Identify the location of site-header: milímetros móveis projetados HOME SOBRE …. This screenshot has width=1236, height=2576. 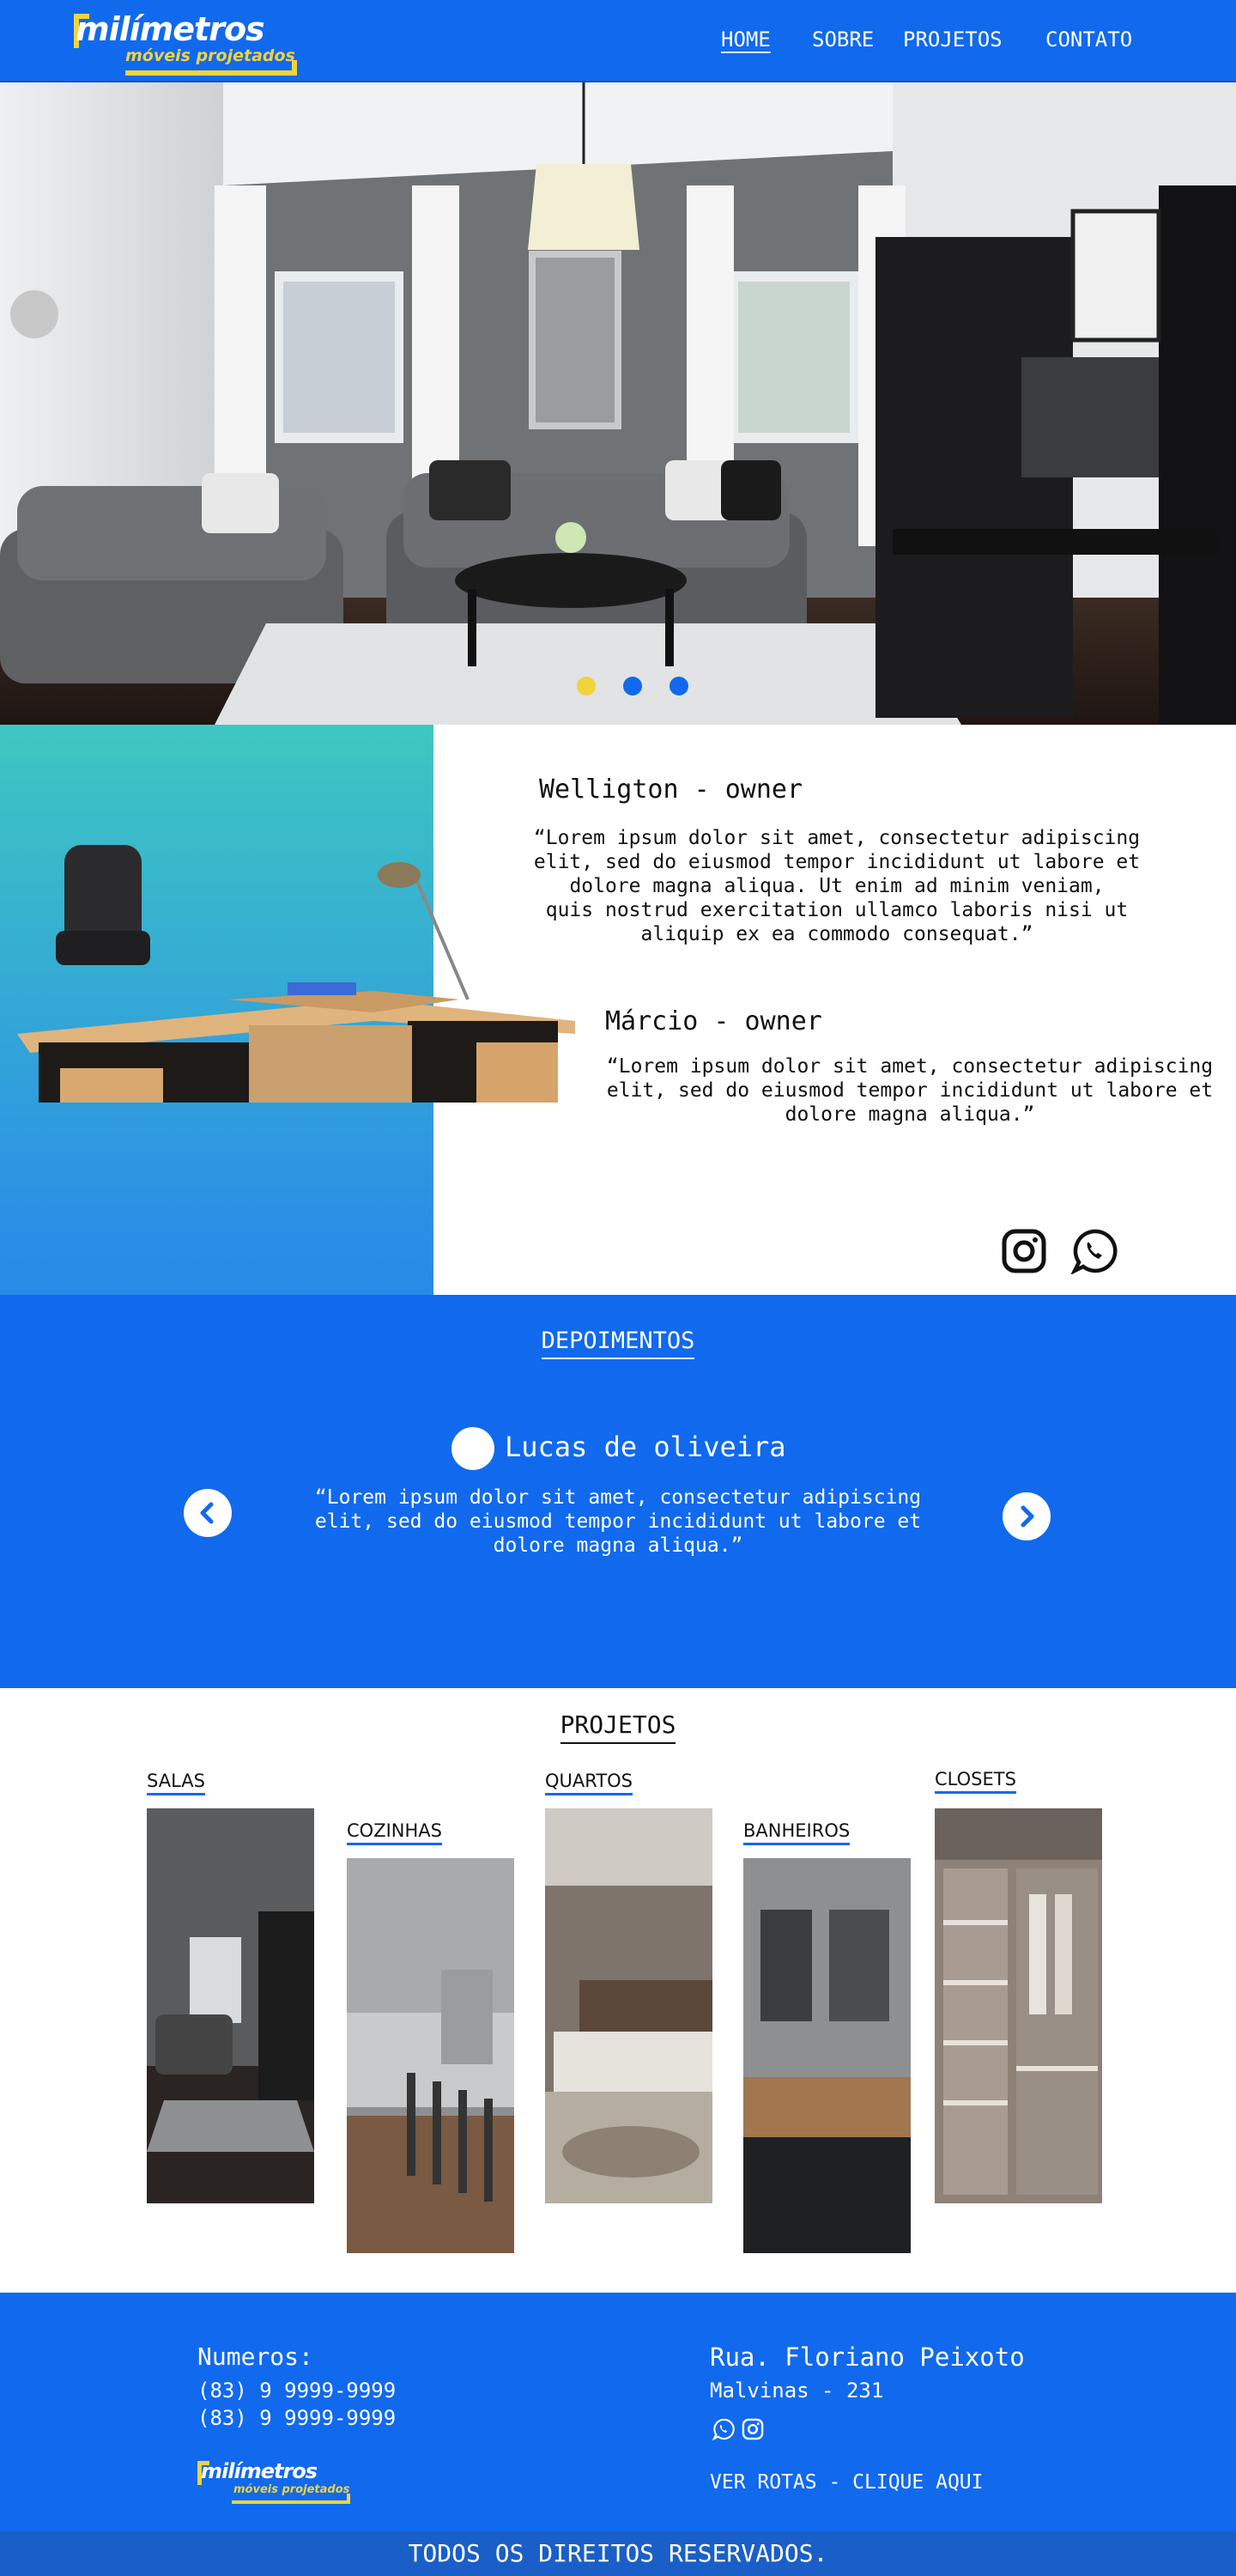
(618, 41).